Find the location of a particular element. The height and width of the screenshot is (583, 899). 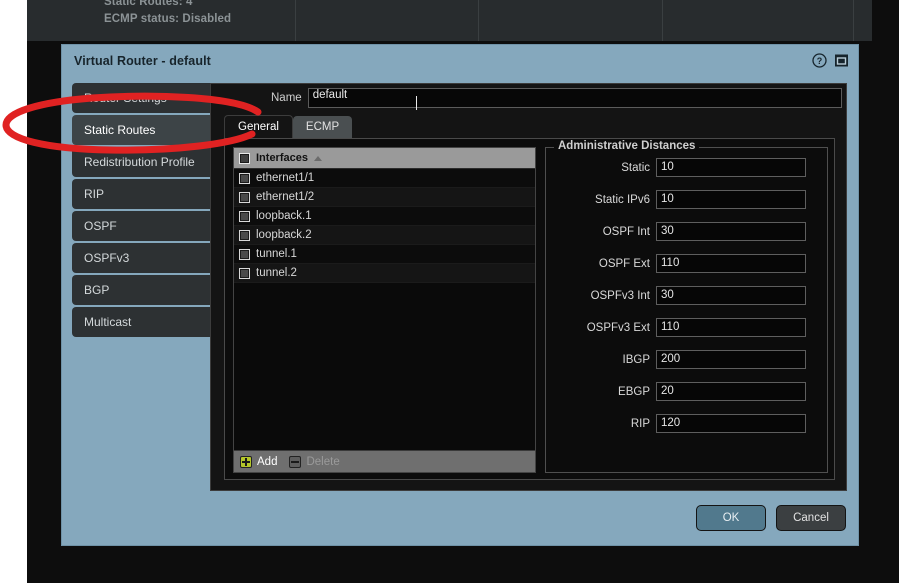

tab-label: General is located at coordinates (258, 127).